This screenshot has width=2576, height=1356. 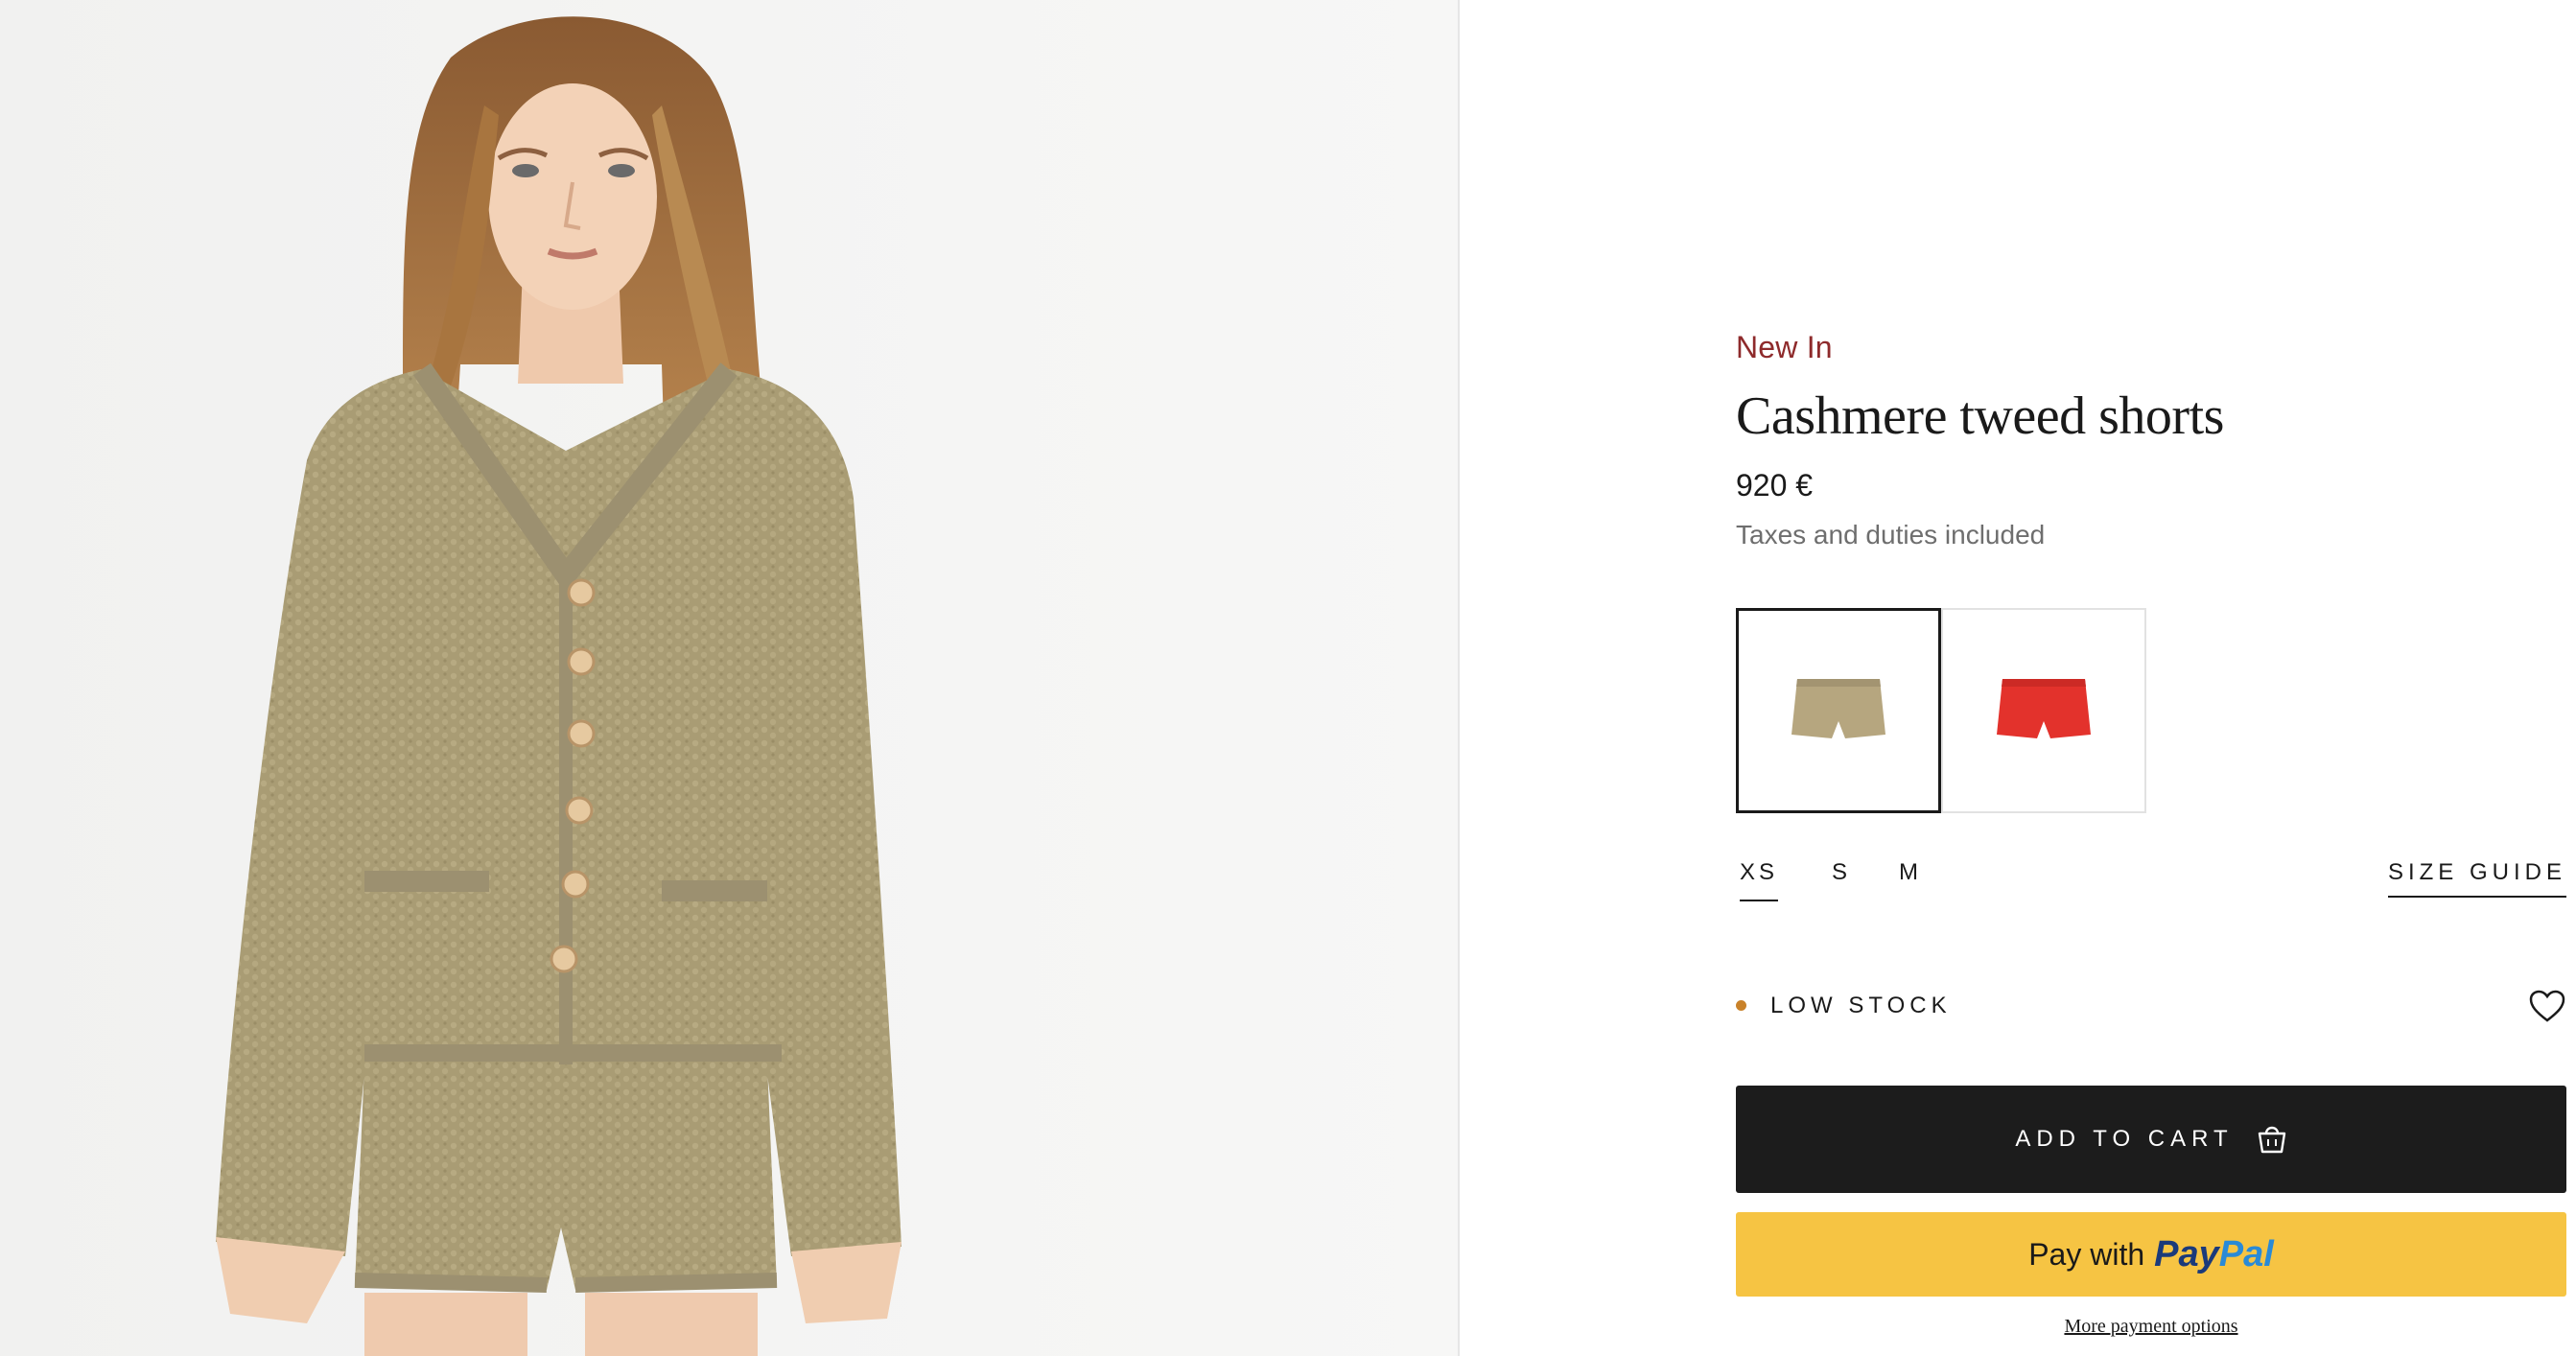 I want to click on size-option-xs: XS, so click(x=1759, y=880).